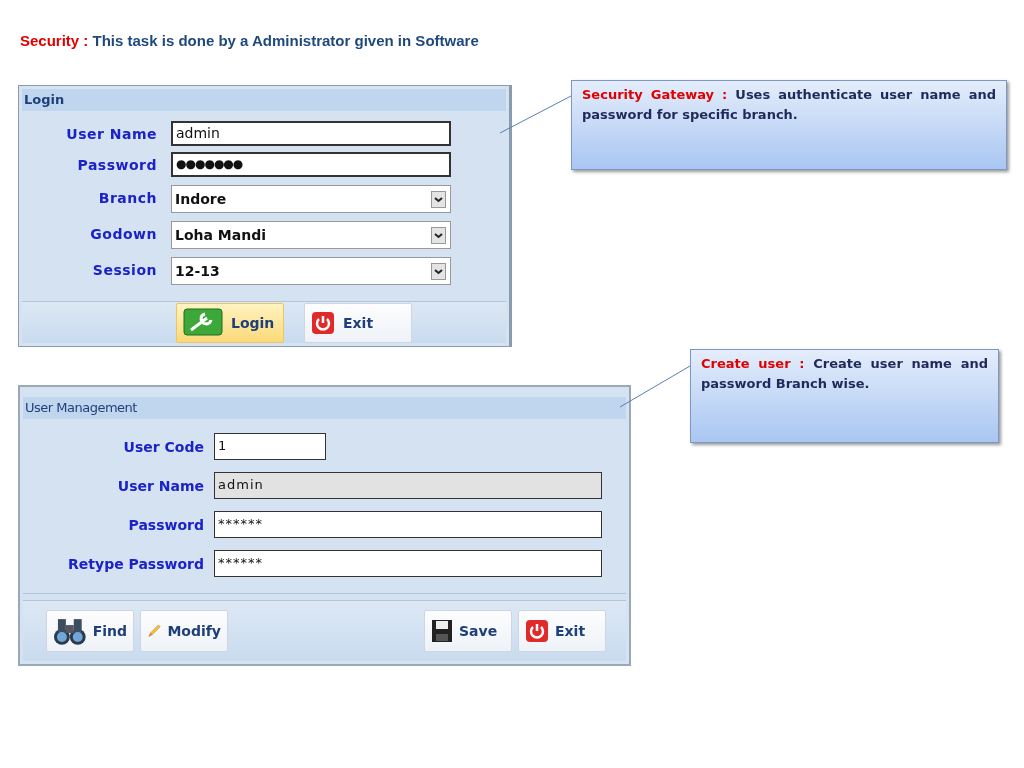 Image resolution: width=1024 pixels, height=768 pixels. Describe the element at coordinates (124, 270) in the screenshot. I see `field-label: Session` at that location.